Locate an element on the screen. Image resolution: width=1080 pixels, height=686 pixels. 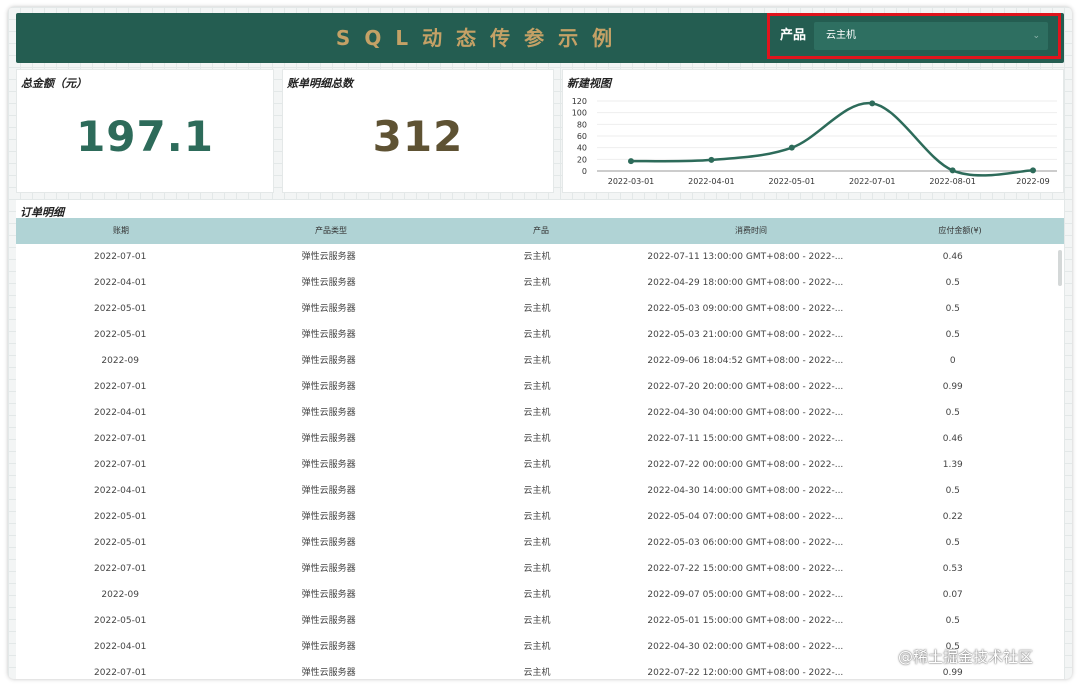
y-tick-label: 100 is located at coordinates (579, 113).